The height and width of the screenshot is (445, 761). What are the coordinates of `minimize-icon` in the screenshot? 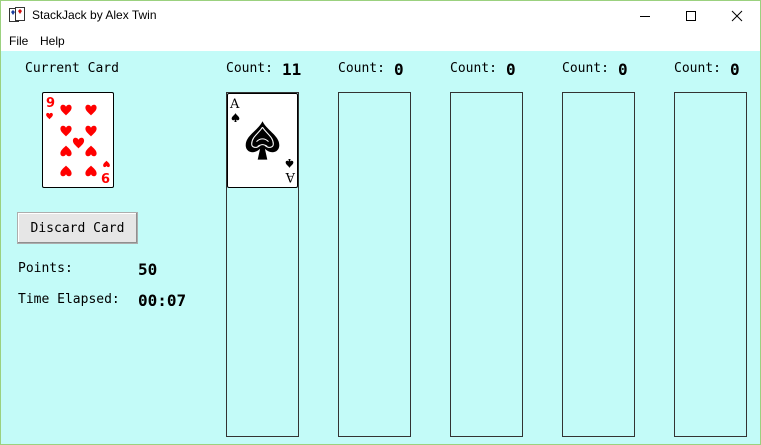 It's located at (645, 16).